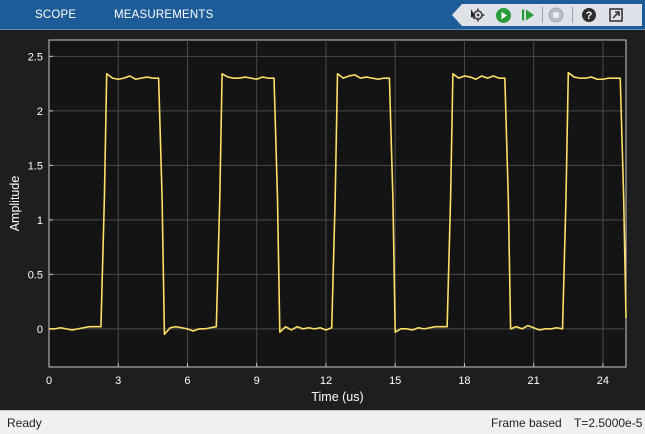 This screenshot has height=434, width=645. What do you see at coordinates (40, 112) in the screenshot?
I see `y-tick-label: 2` at bounding box center [40, 112].